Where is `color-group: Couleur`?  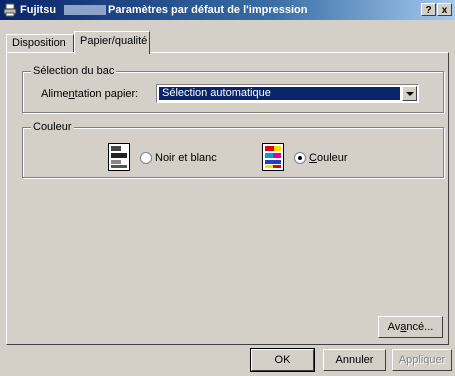
color-group: Couleur is located at coordinates (233, 149).